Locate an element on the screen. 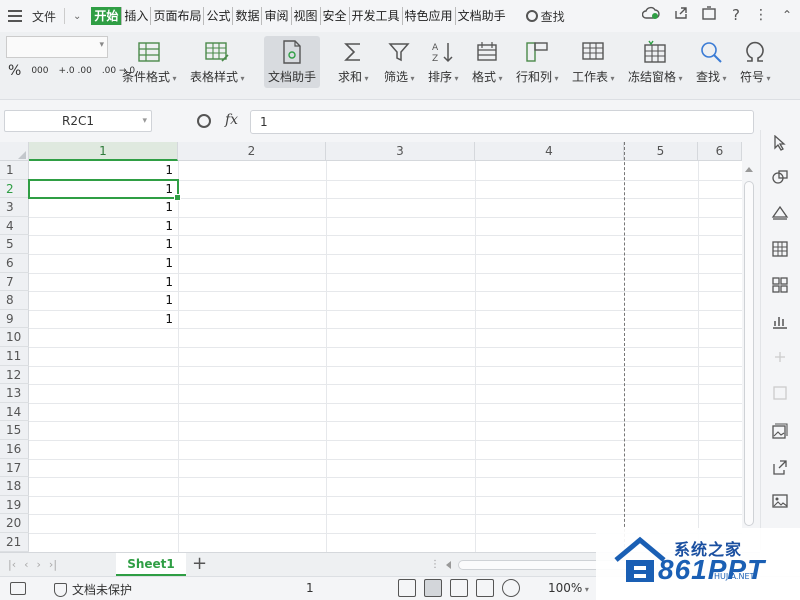  picture-icon is located at coordinates (780, 501).